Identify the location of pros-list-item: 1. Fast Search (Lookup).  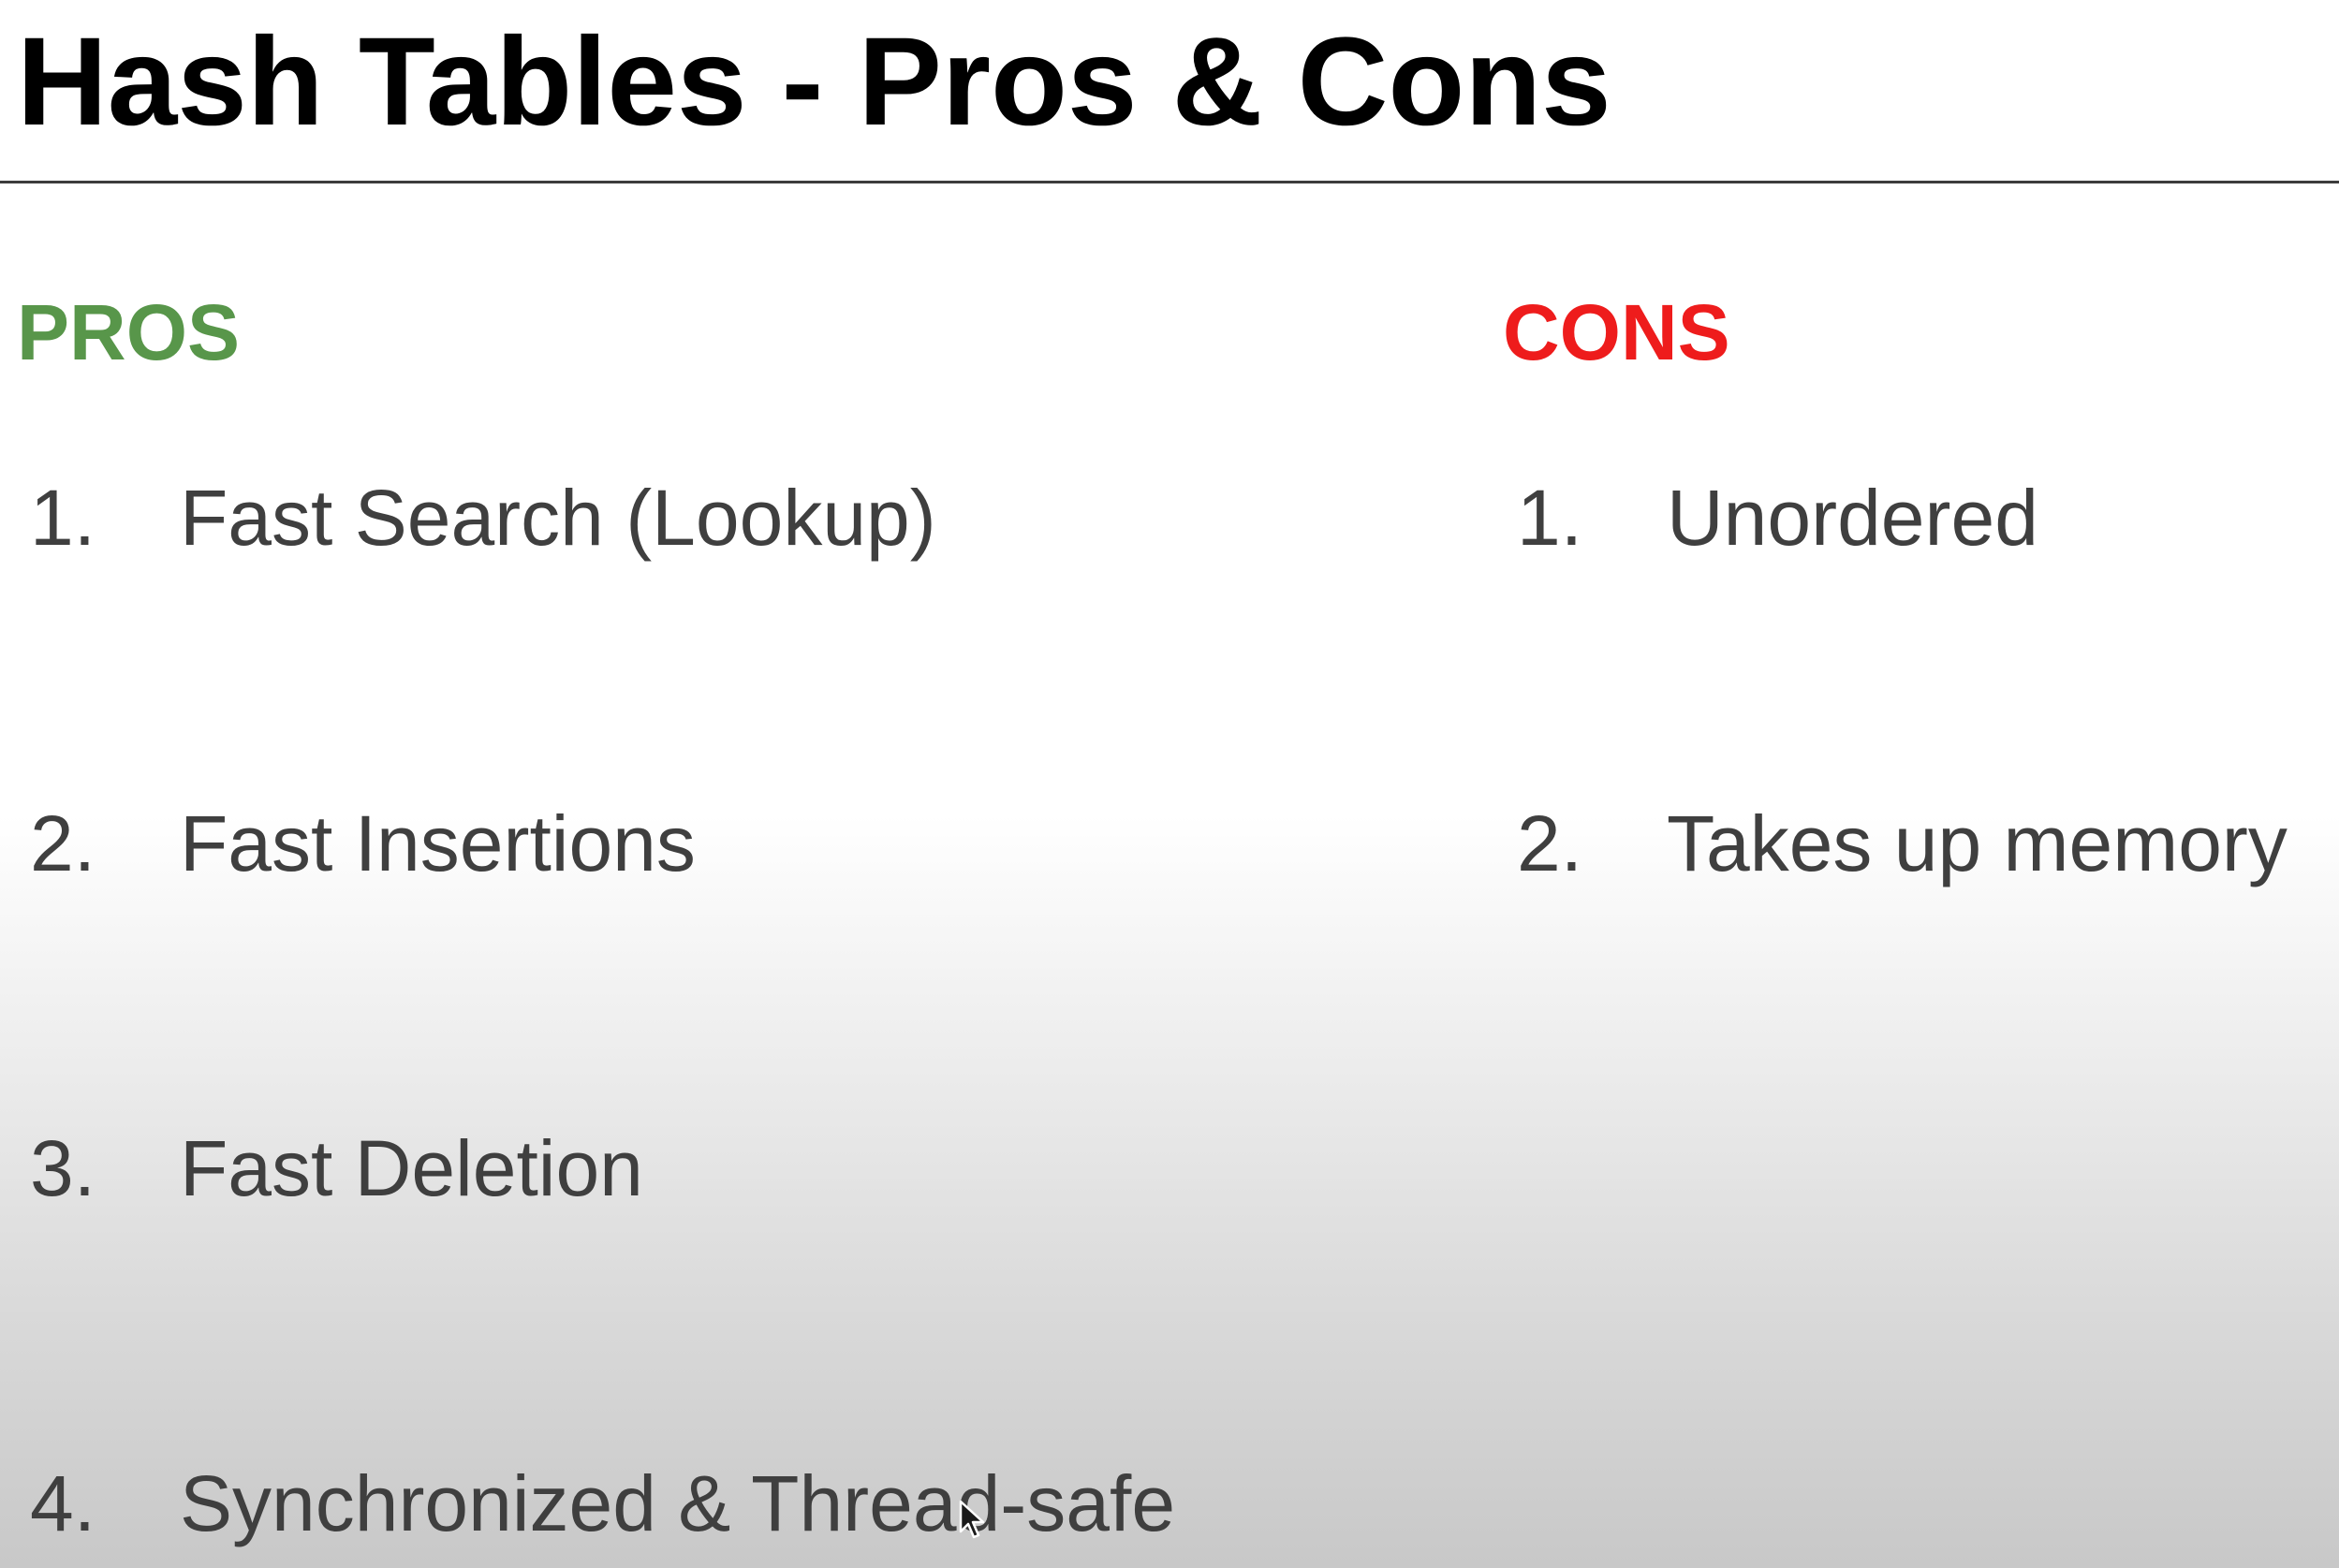
(732, 517).